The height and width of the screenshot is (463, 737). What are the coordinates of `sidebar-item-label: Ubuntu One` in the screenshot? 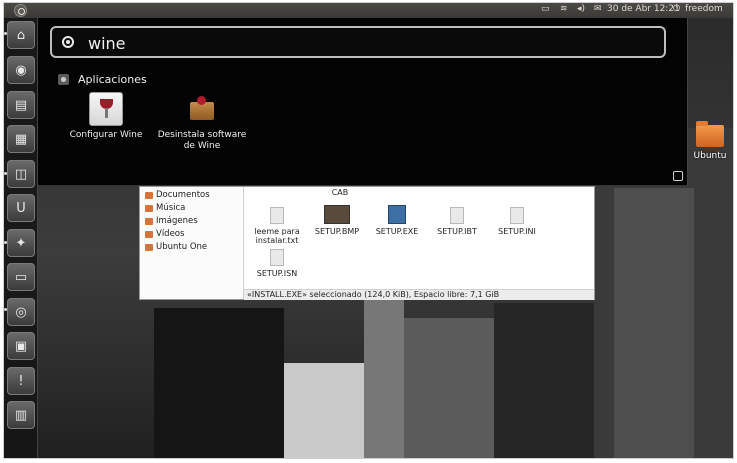 It's located at (182, 247).